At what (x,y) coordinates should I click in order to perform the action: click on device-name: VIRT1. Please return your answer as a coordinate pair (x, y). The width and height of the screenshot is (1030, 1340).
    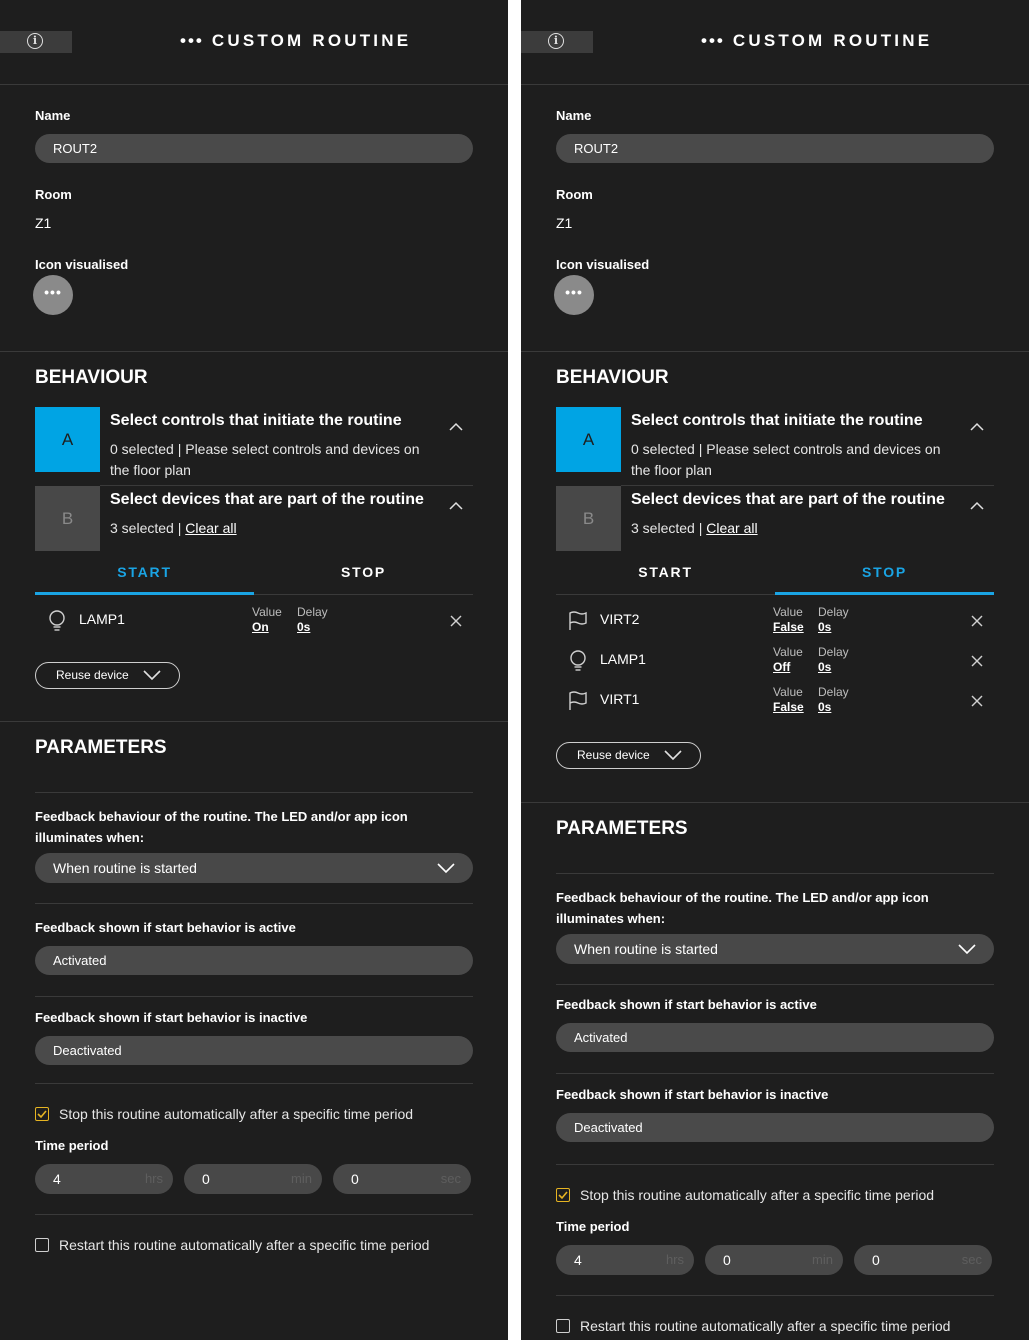
    Looking at the image, I should click on (620, 699).